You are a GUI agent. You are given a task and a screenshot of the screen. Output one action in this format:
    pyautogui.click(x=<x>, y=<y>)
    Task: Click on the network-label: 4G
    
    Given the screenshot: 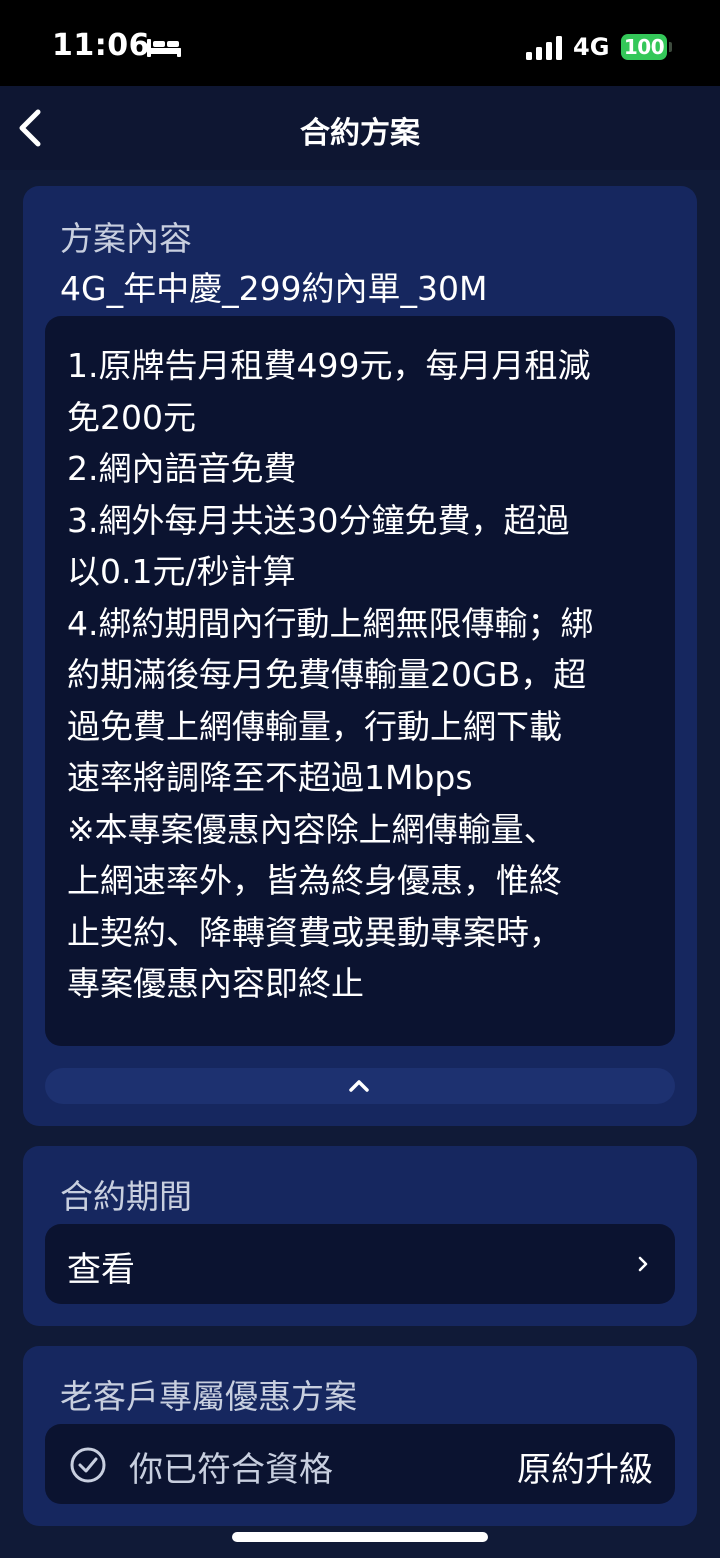 What is the action you would take?
    pyautogui.click(x=591, y=47)
    